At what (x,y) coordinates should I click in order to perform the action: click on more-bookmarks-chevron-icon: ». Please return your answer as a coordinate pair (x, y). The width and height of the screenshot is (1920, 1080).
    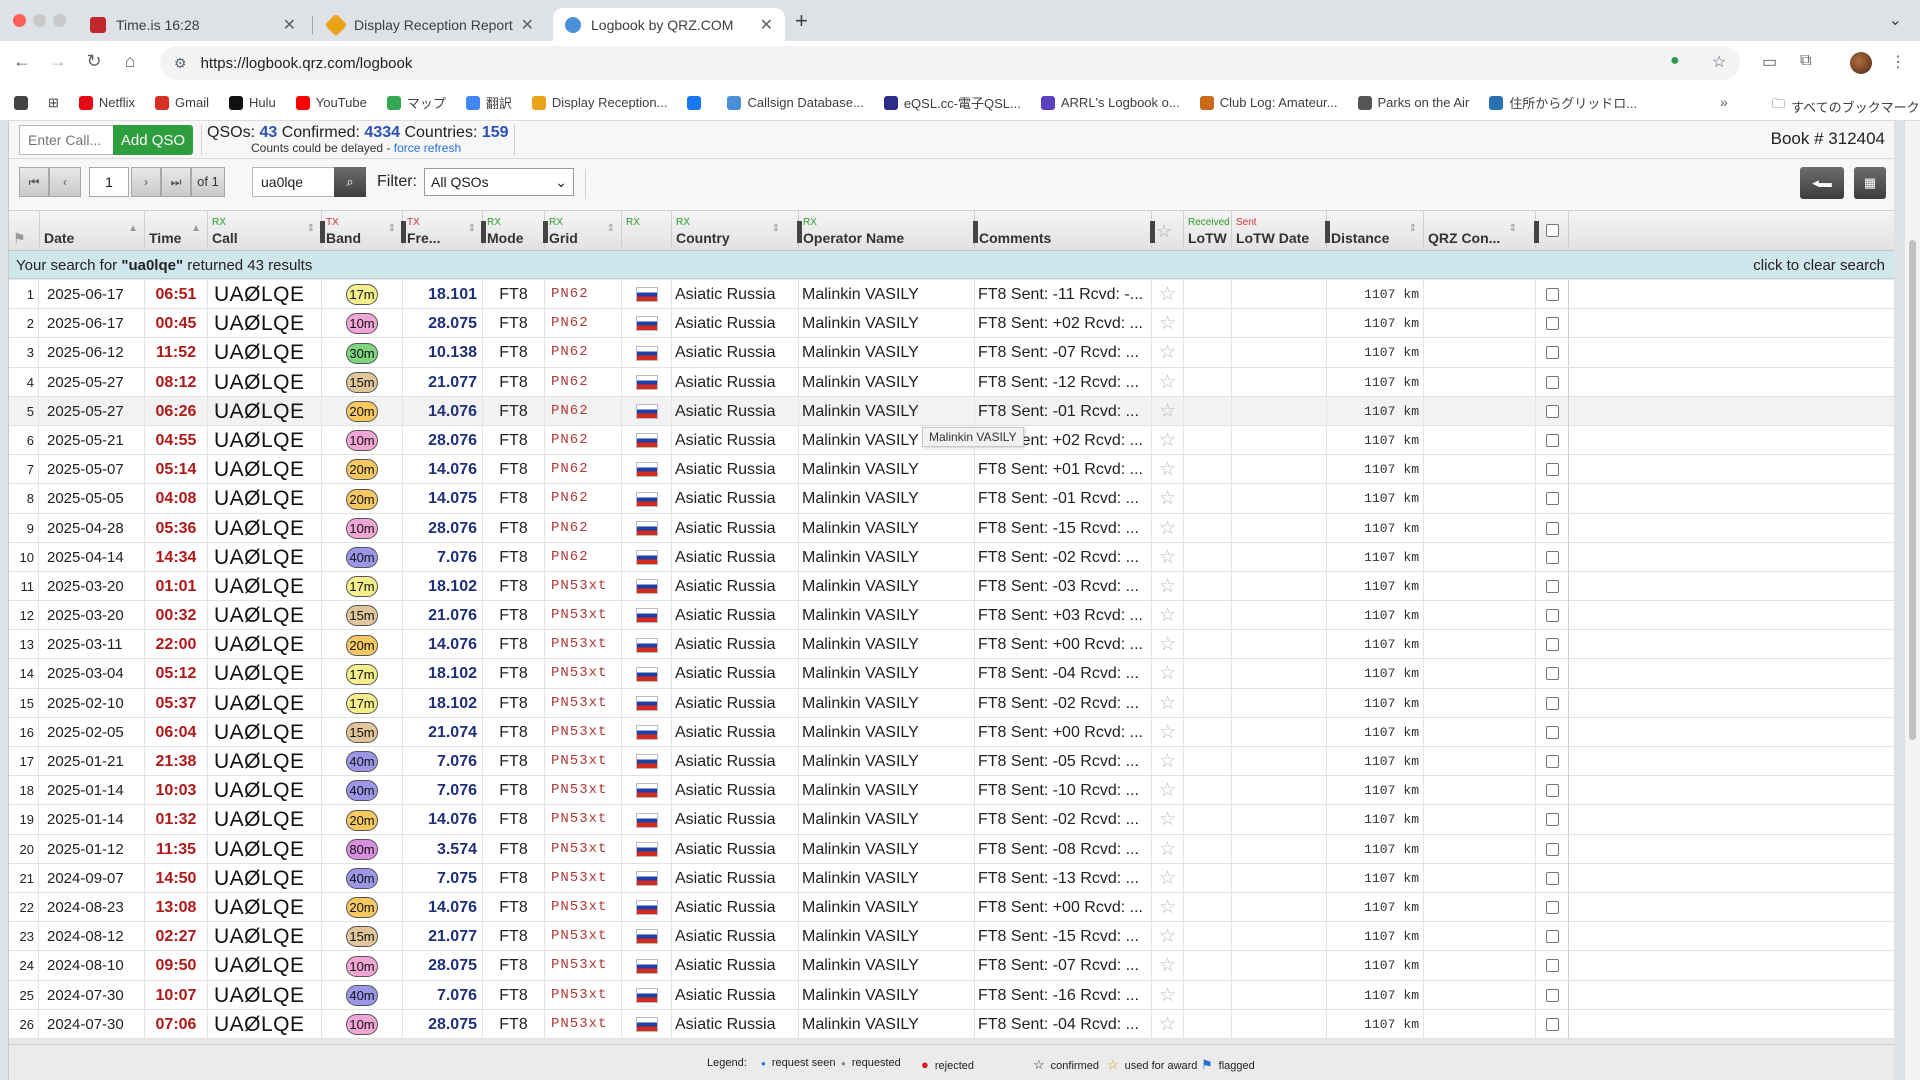
    Looking at the image, I should click on (1724, 102).